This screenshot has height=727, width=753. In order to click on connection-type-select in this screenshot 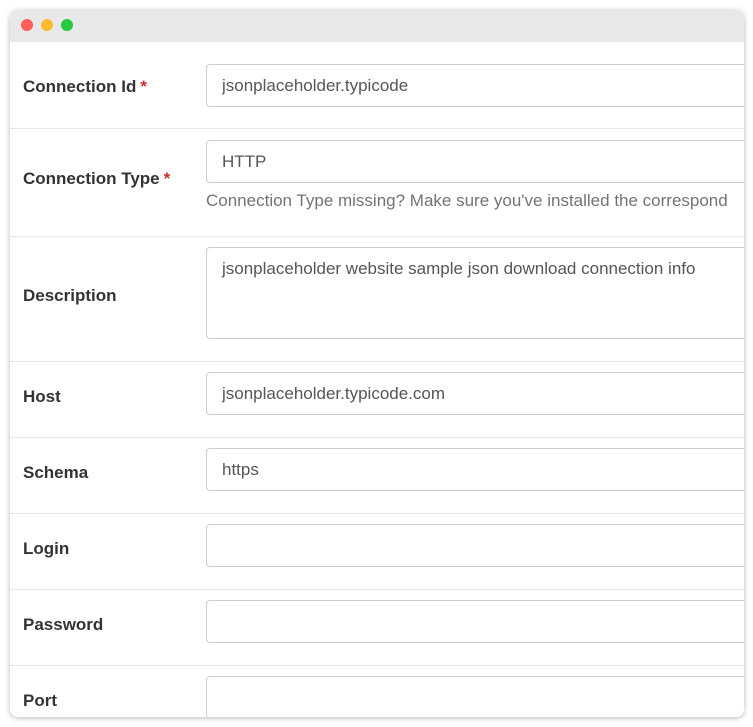, I will do `click(475, 161)`.